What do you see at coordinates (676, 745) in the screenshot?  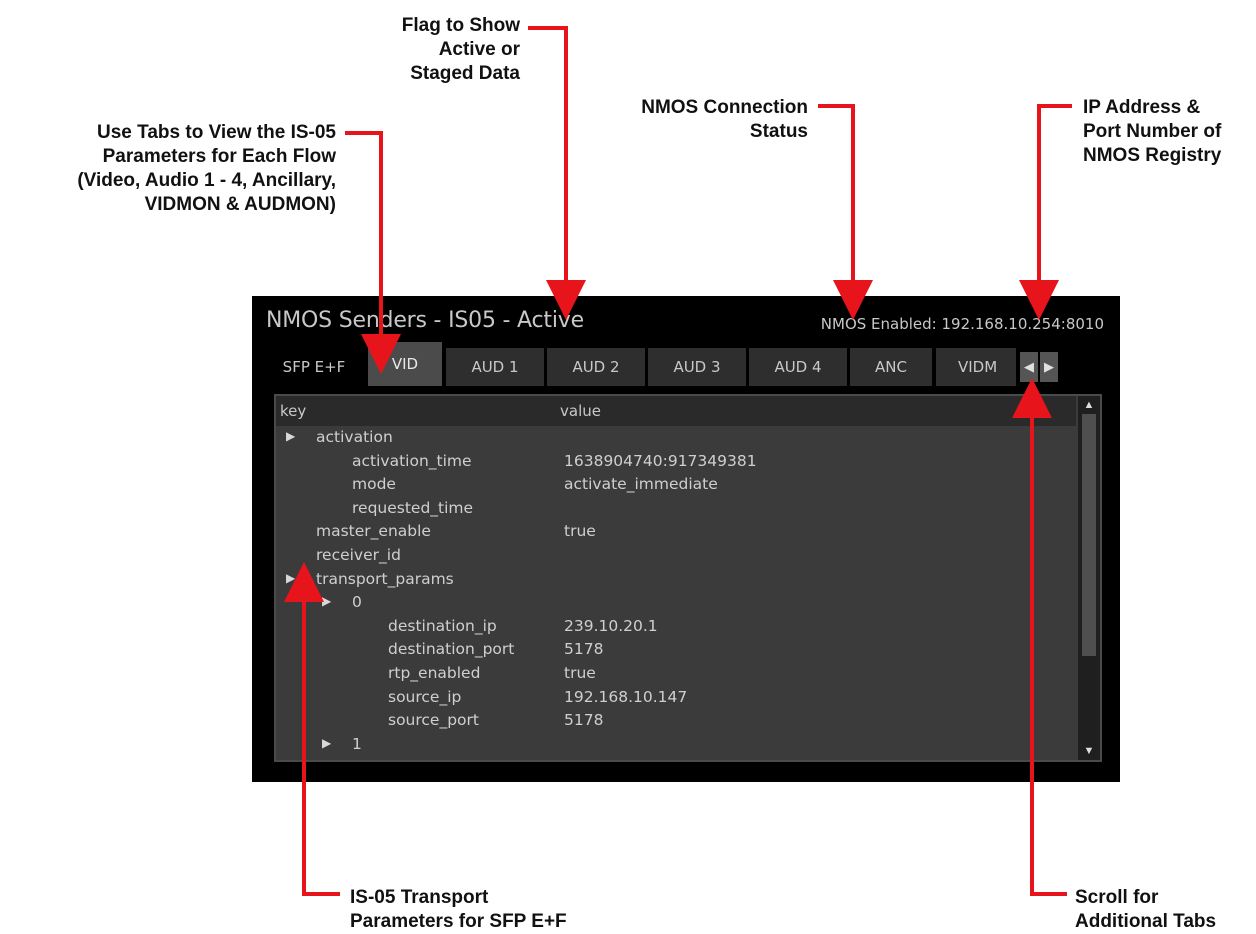 I see `table-row: ▶ 1` at bounding box center [676, 745].